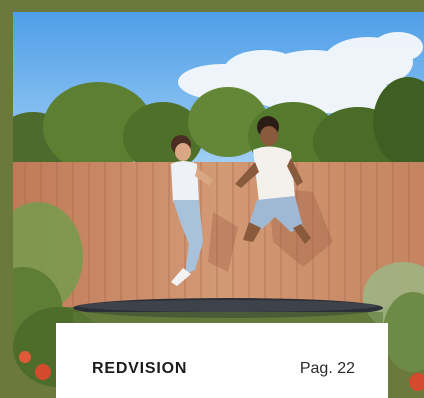 This screenshot has height=398, width=424. What do you see at coordinates (327, 368) in the screenshot?
I see `page-number: Pag. 22` at bounding box center [327, 368].